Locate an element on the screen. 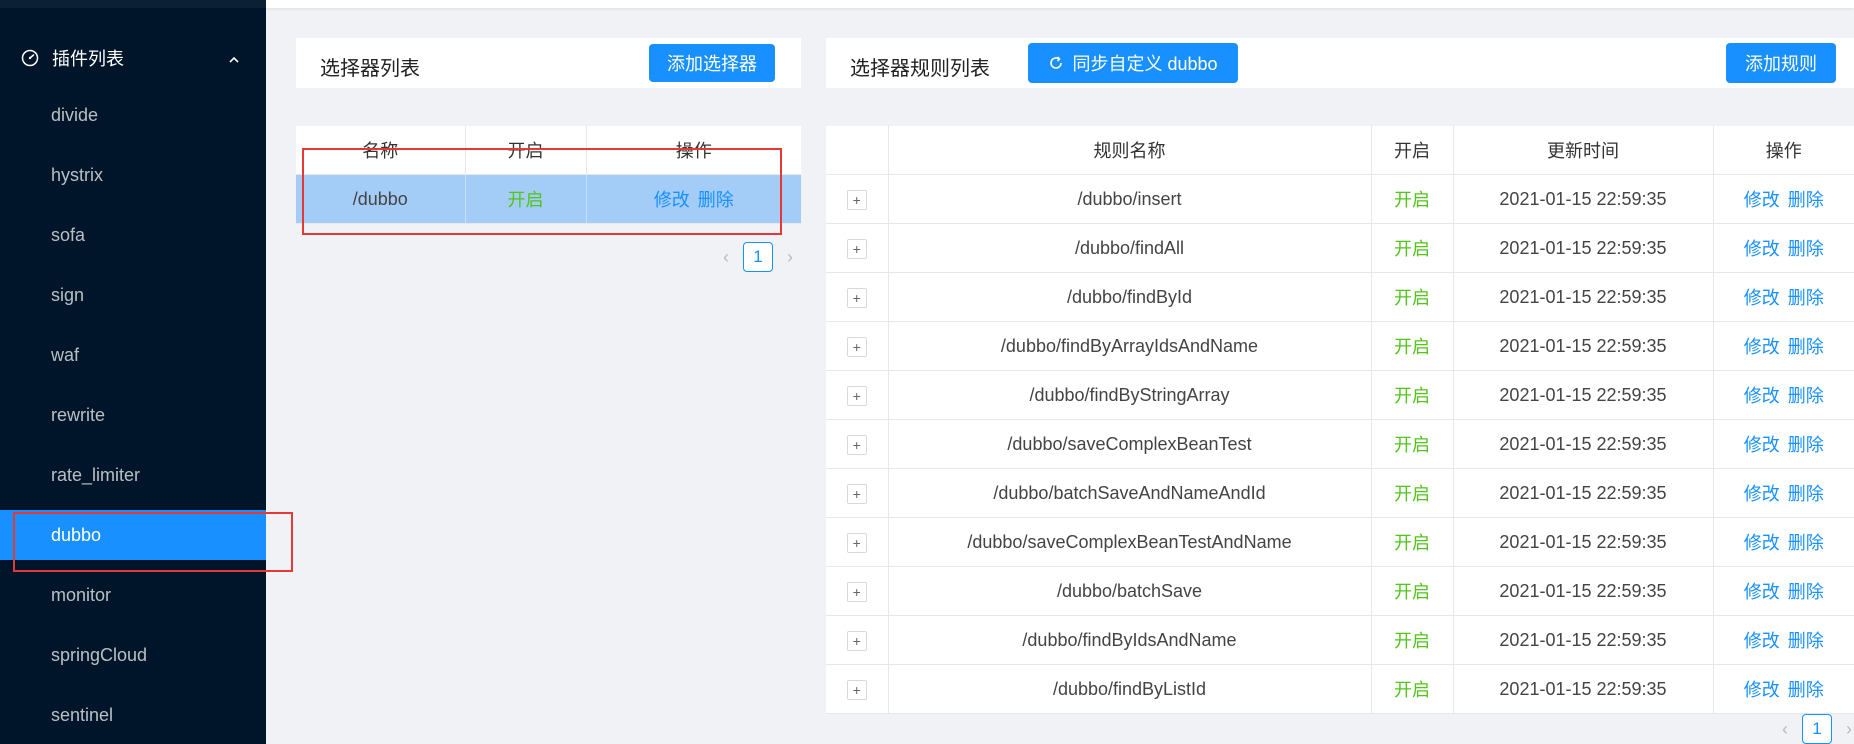 Image resolution: width=1854 pixels, height=744 pixels. rule-row: + /dubbo/findAll 开启 2021-01-15 22:59:35 修改 删除 is located at coordinates (1340, 248).